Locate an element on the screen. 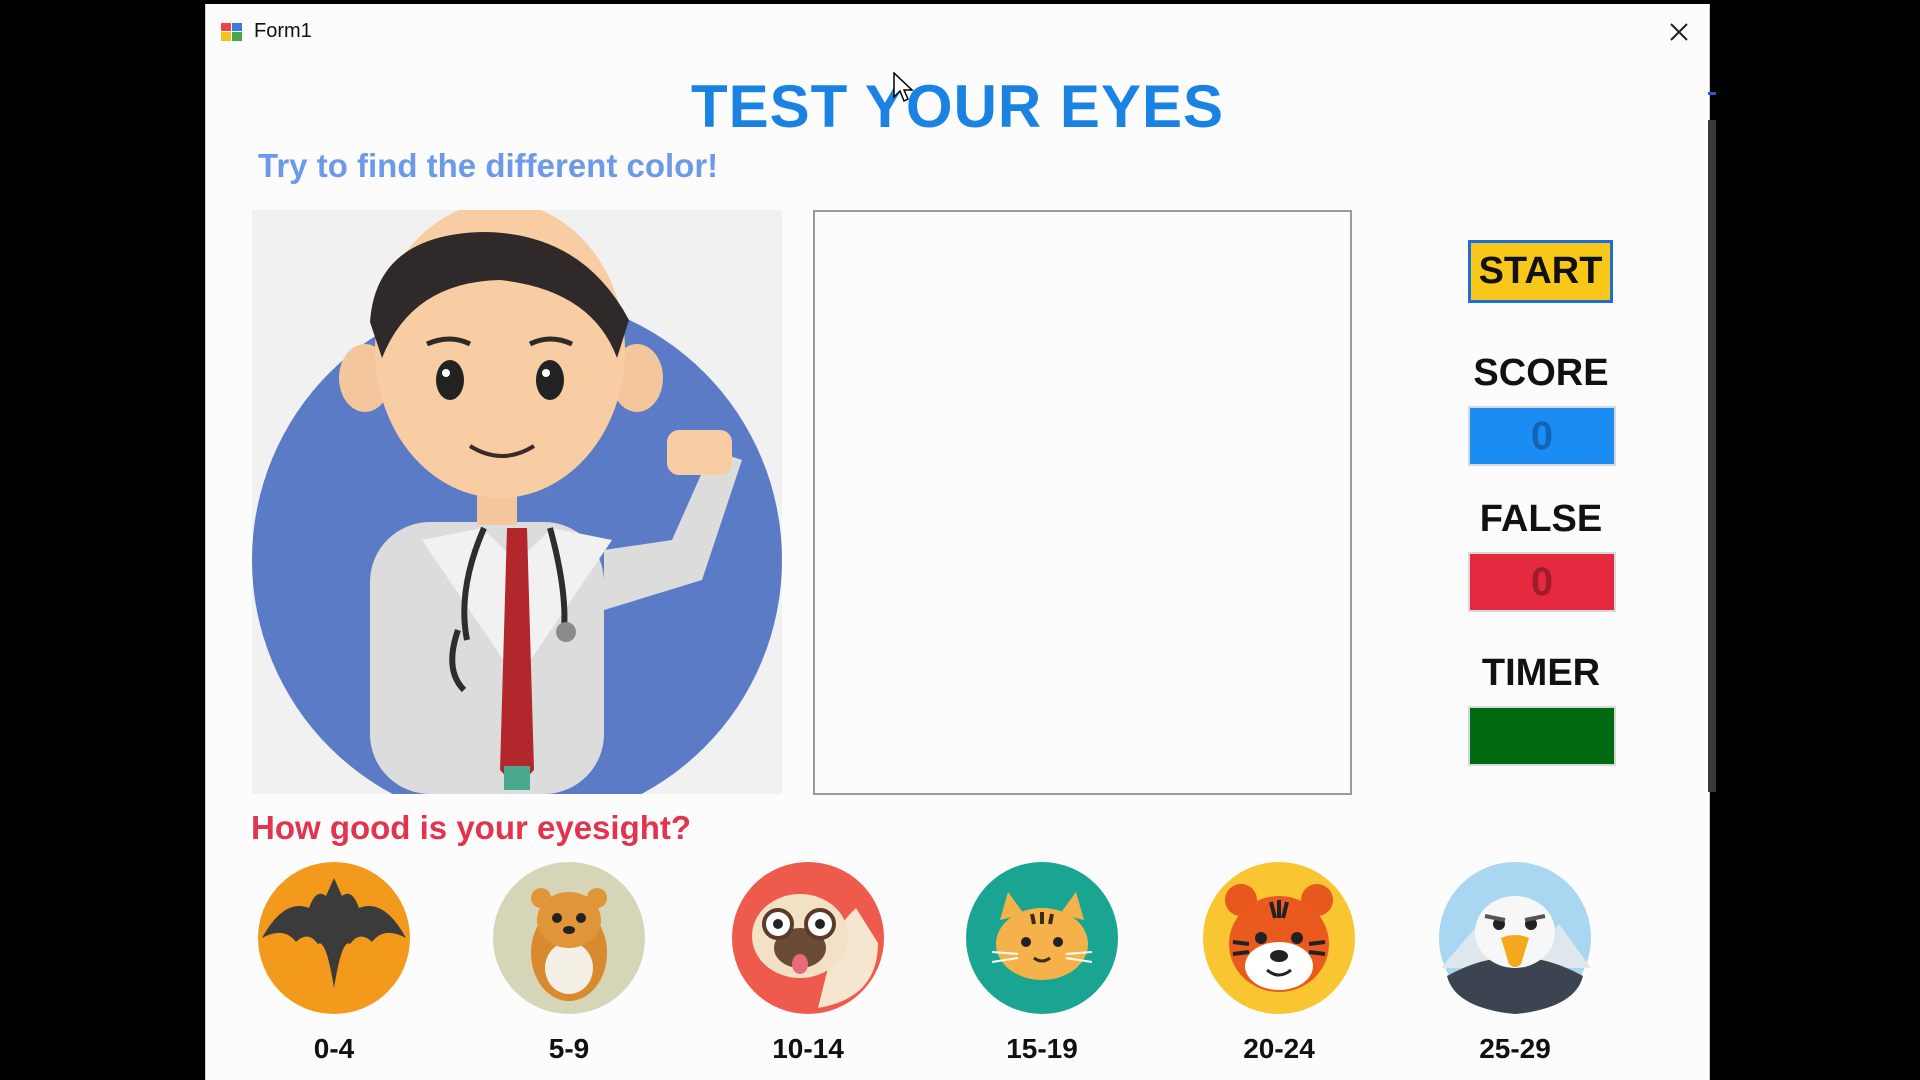 The width and height of the screenshot is (1920, 1080). level-range: 0-4 is located at coordinates (334, 1048).